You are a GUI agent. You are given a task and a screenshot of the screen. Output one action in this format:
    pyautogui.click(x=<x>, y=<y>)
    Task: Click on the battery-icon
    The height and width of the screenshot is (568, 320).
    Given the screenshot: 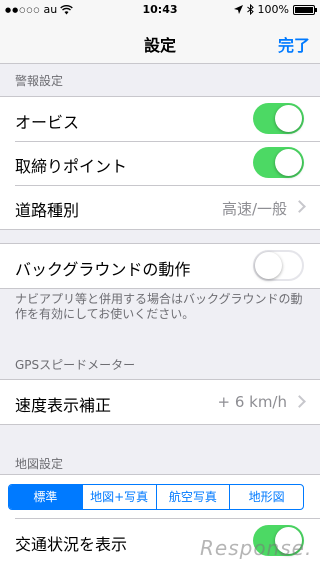 What is the action you would take?
    pyautogui.click(x=305, y=9)
    